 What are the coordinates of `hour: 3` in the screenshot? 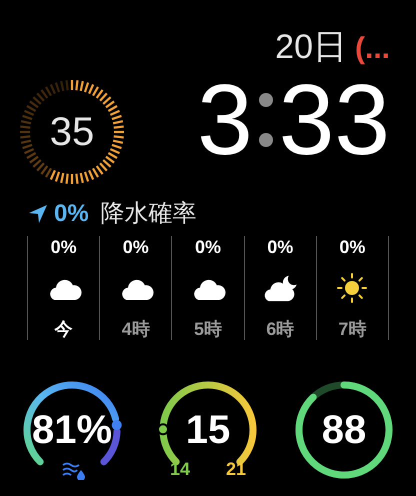 It's located at (225, 120).